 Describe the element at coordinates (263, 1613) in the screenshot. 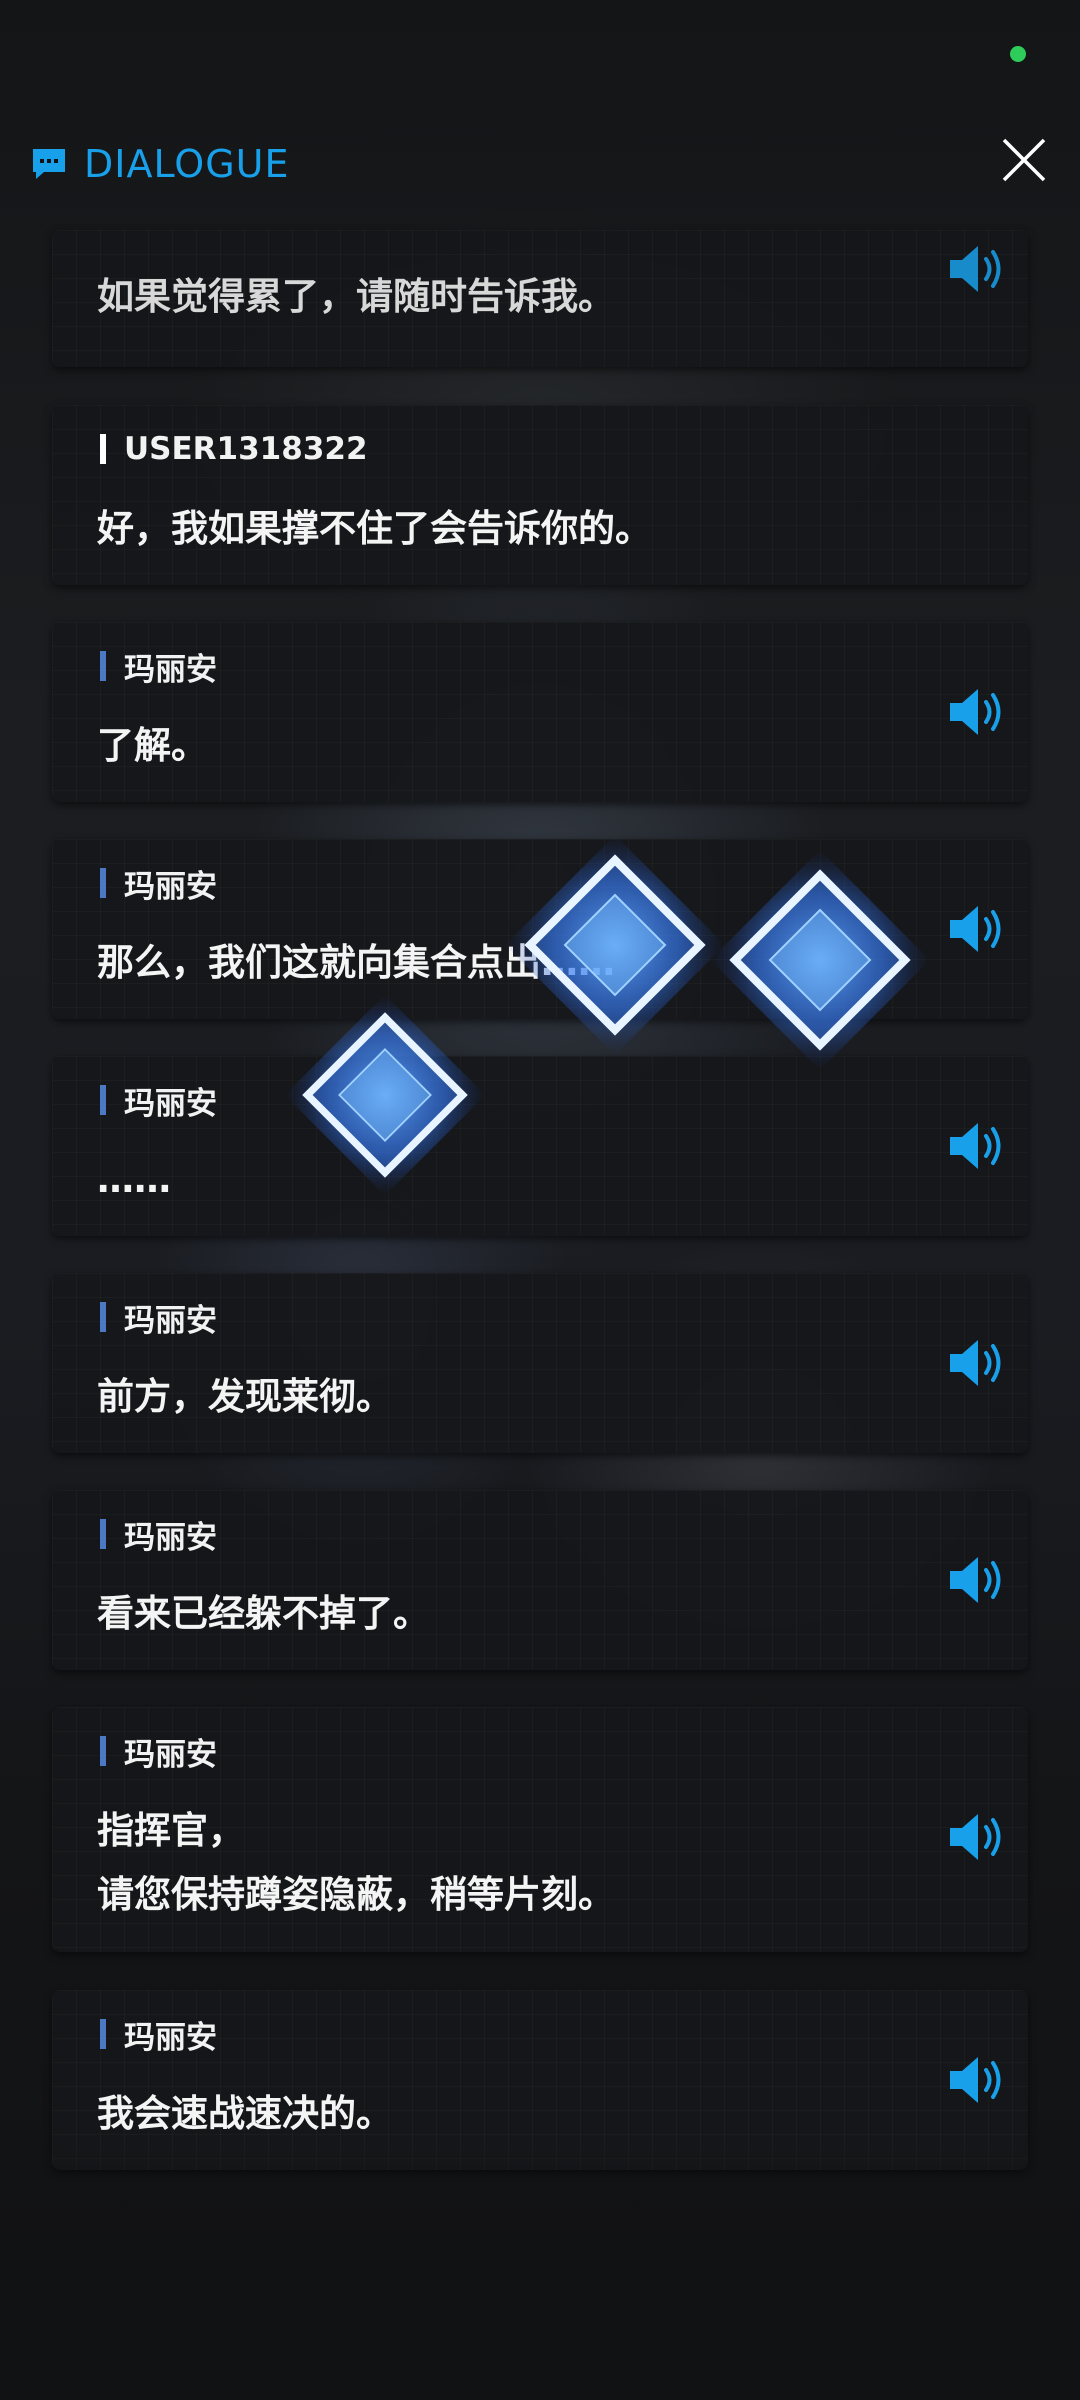

I see `dialogue-text: 看来已经躲不掉了。` at that location.